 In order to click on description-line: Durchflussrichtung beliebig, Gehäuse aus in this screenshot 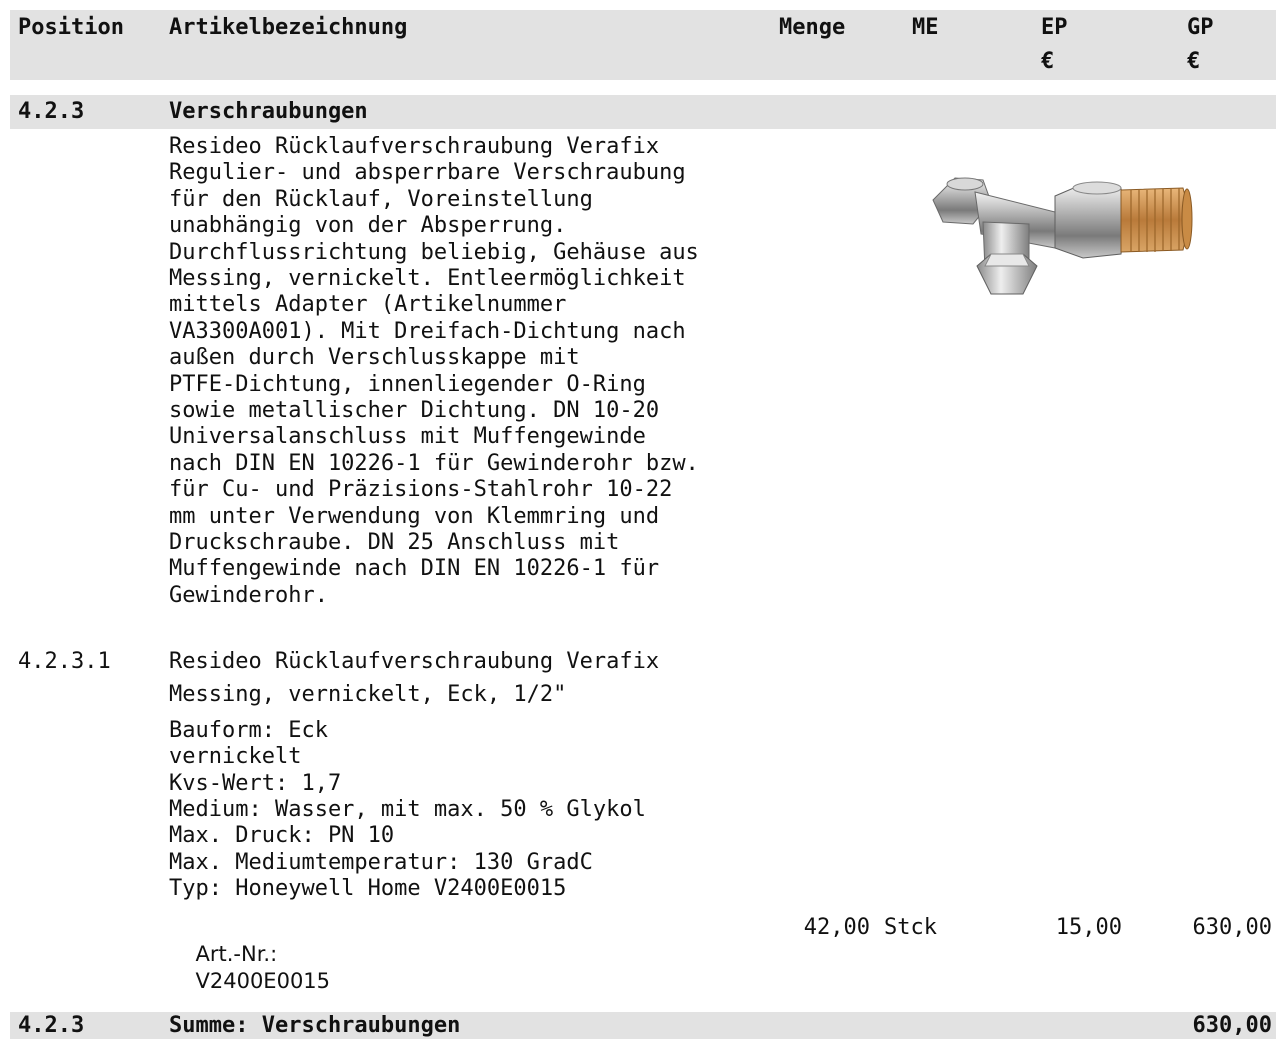, I will do `click(434, 252)`.